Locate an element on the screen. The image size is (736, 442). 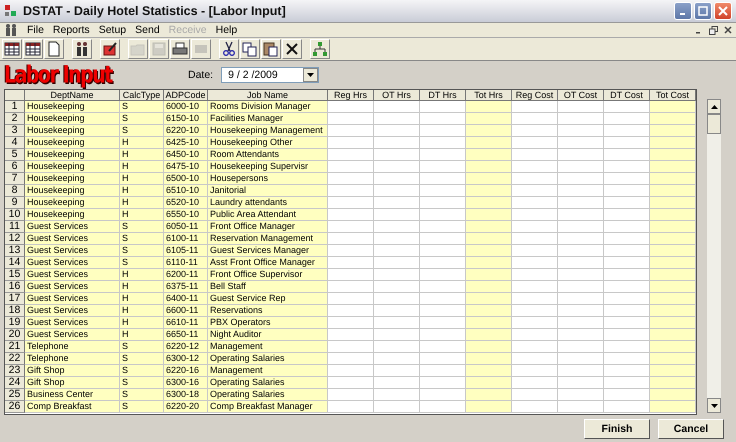
table-cell: Guest Service Rep is located at coordinates (268, 299).